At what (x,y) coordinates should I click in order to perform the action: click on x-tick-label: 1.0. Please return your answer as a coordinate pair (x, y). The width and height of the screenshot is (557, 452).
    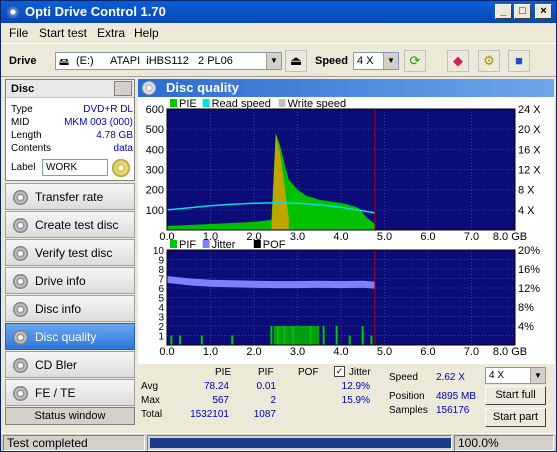
    Looking at the image, I should click on (210, 352).